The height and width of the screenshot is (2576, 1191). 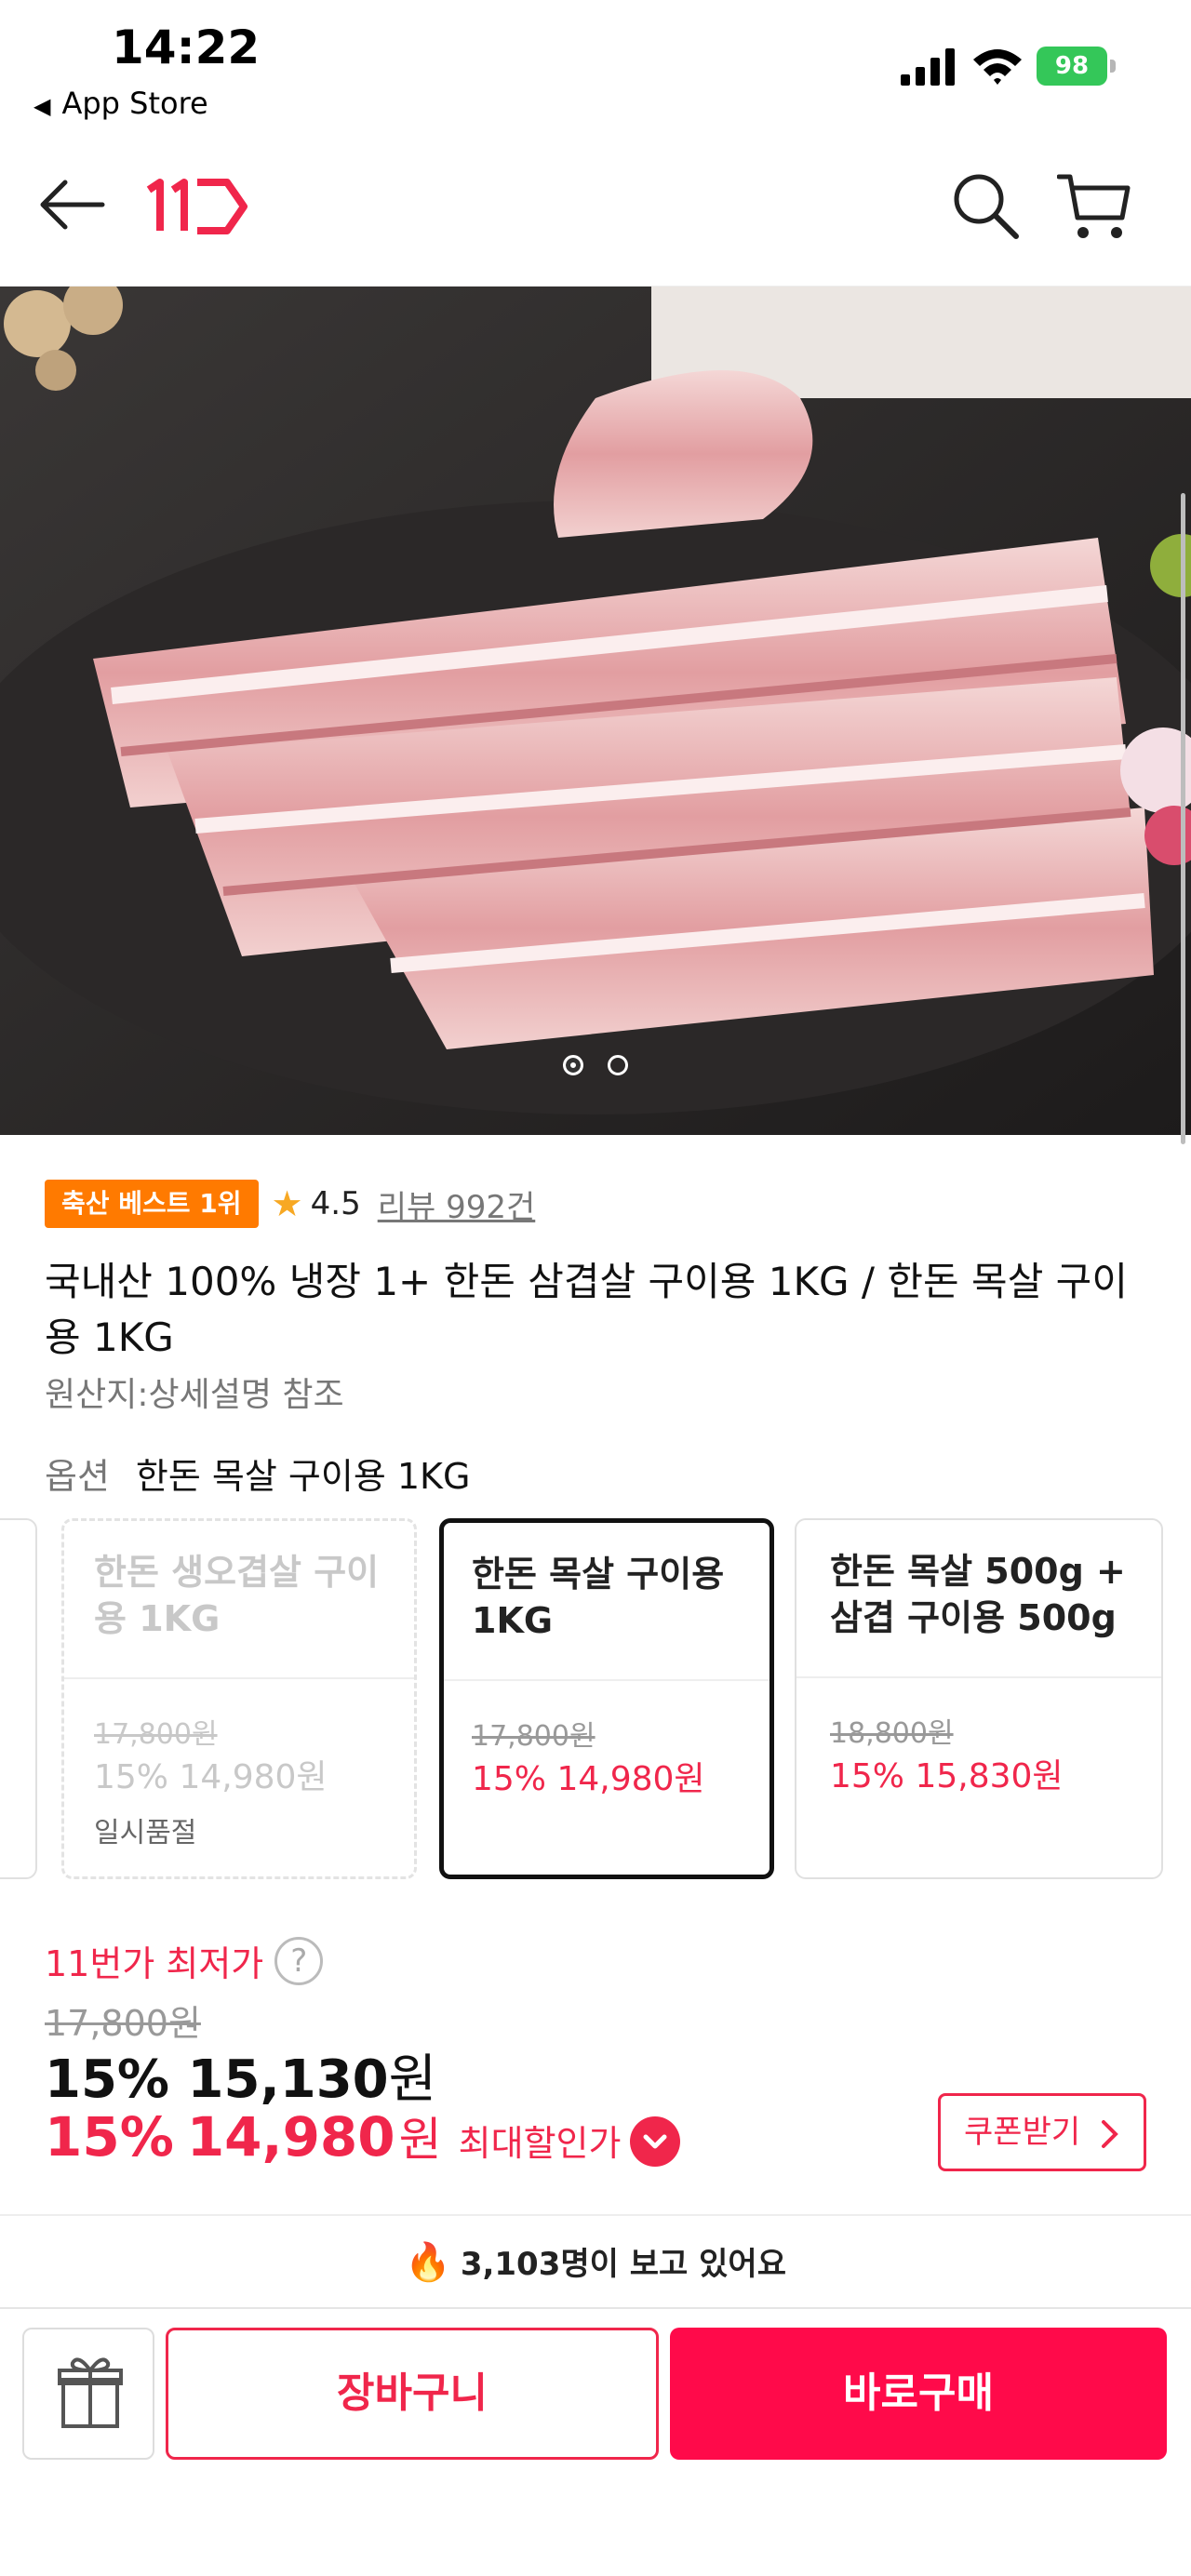 I want to click on help-icon: ?, so click(x=299, y=1960).